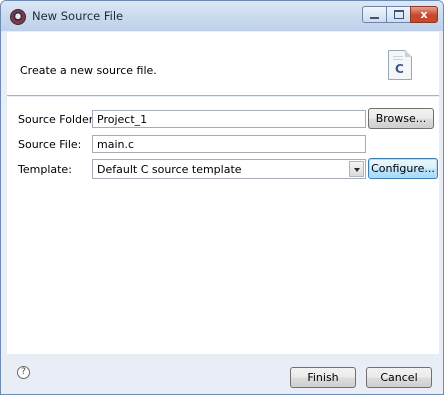  Describe the element at coordinates (356, 169) in the screenshot. I see `chevron-down-icon` at that location.